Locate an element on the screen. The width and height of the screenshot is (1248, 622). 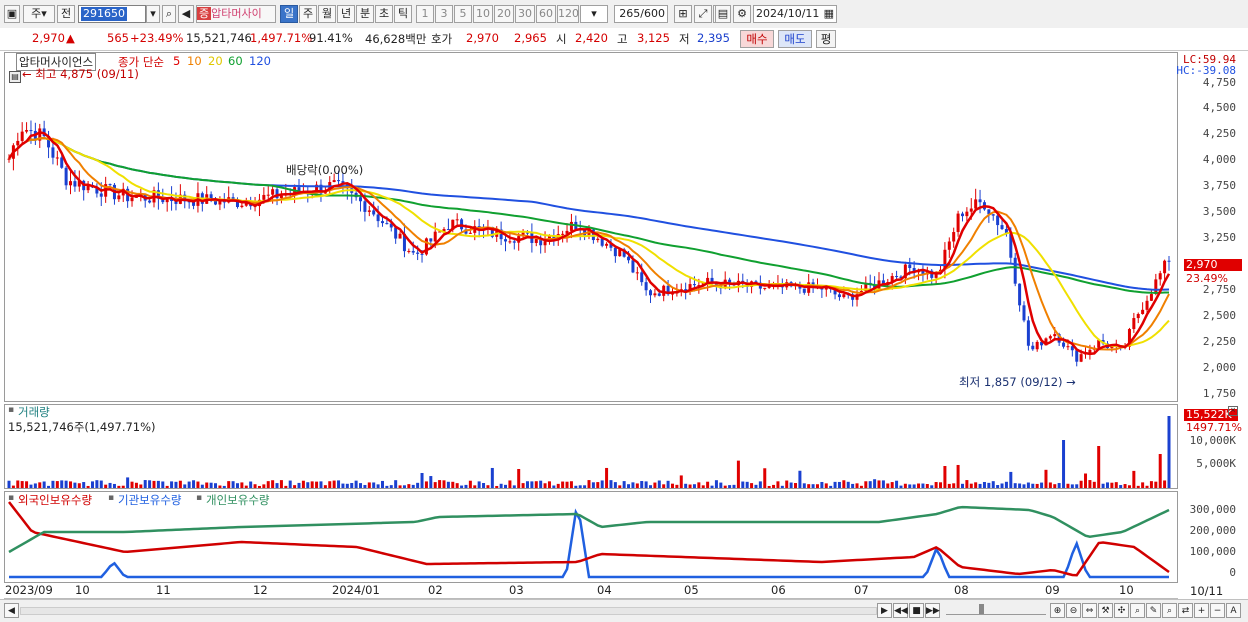
x-label: 11 is located at coordinates (163, 590).